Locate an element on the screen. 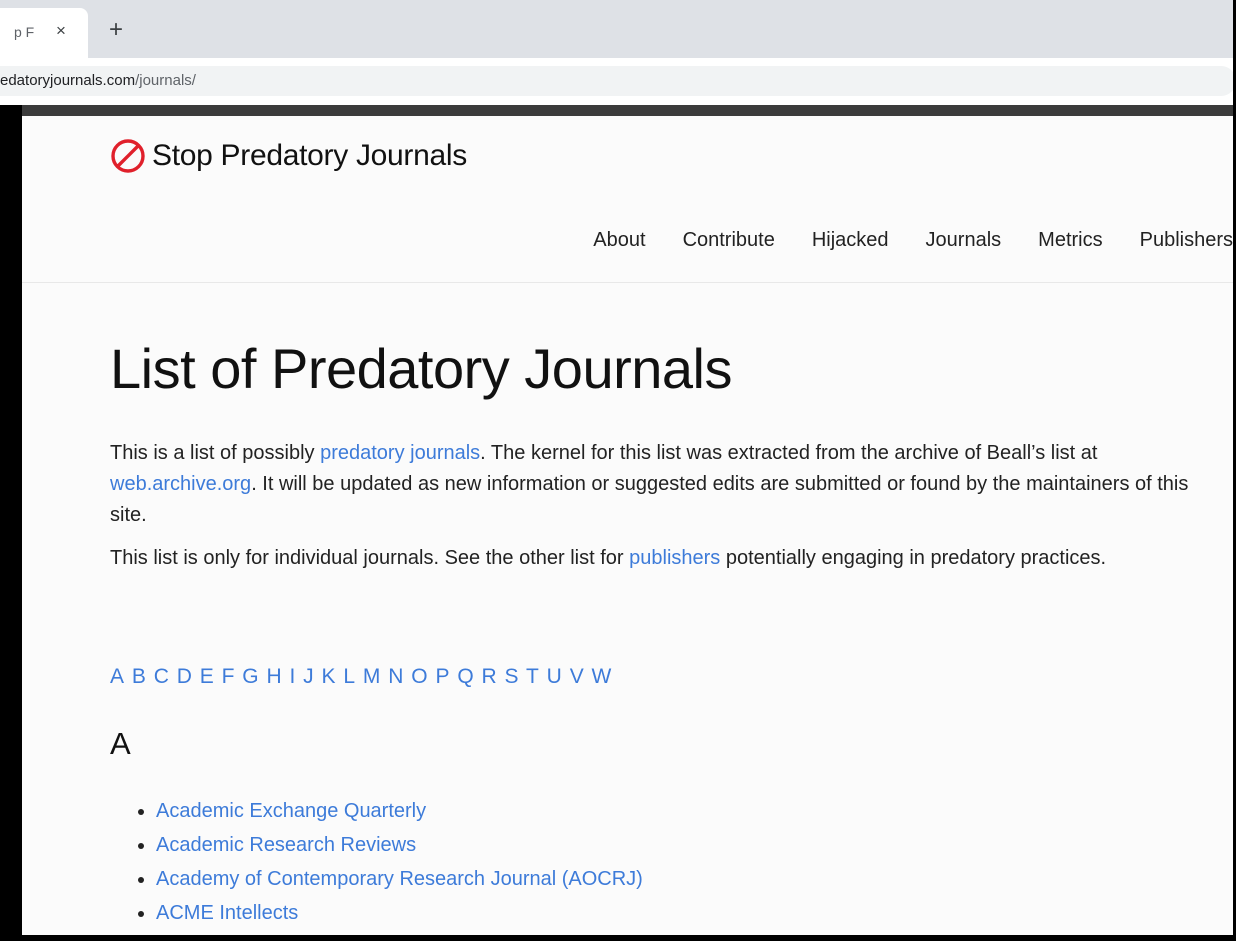  alphabet-link-g: G is located at coordinates (250, 676).